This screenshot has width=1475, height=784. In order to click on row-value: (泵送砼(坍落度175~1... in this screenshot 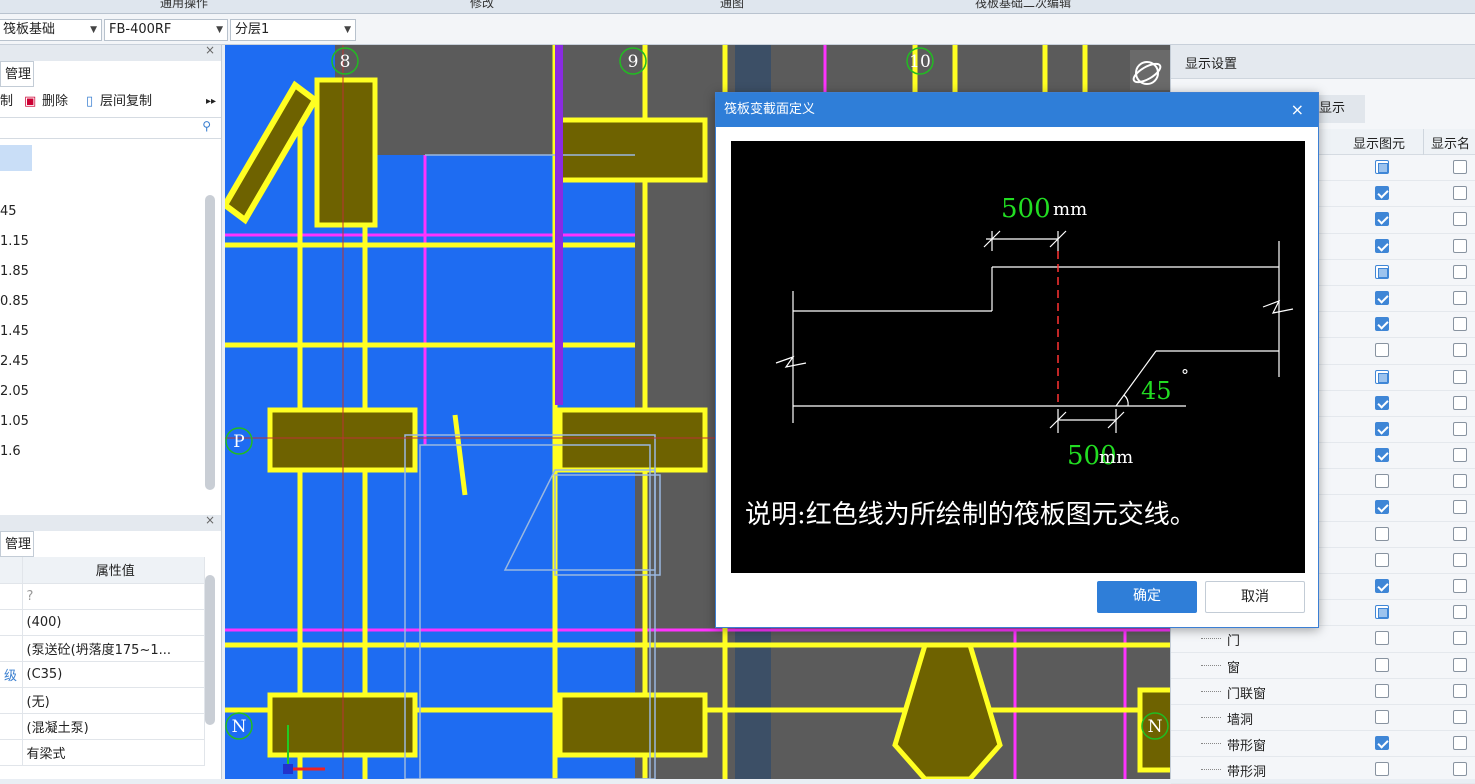, I will do `click(113, 648)`.